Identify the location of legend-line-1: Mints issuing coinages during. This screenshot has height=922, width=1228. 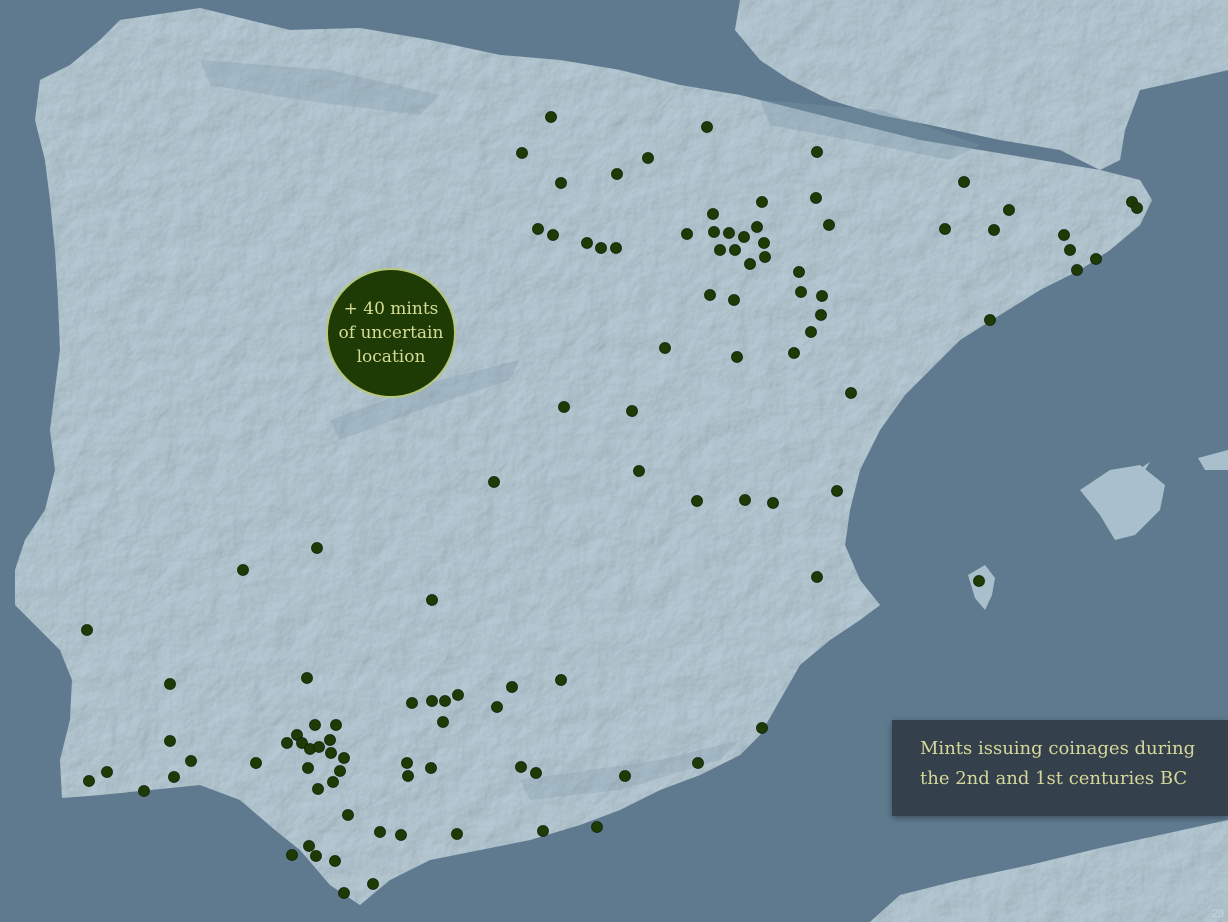
(1058, 748).